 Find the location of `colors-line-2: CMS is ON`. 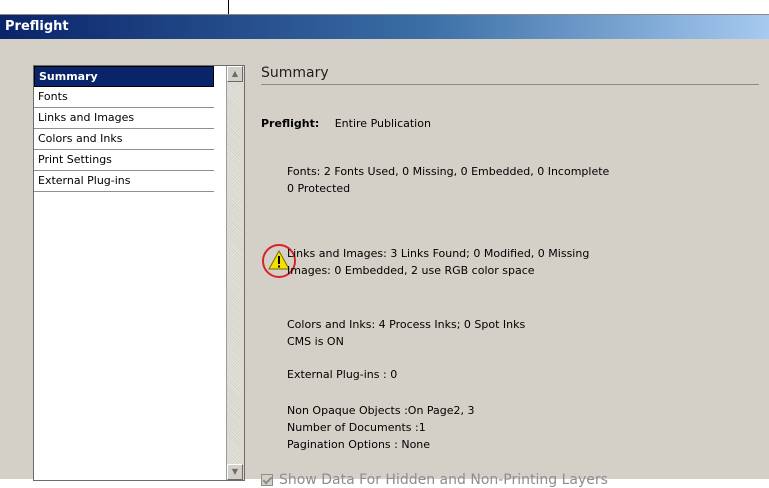

colors-line-2: CMS is ON is located at coordinates (315, 341).